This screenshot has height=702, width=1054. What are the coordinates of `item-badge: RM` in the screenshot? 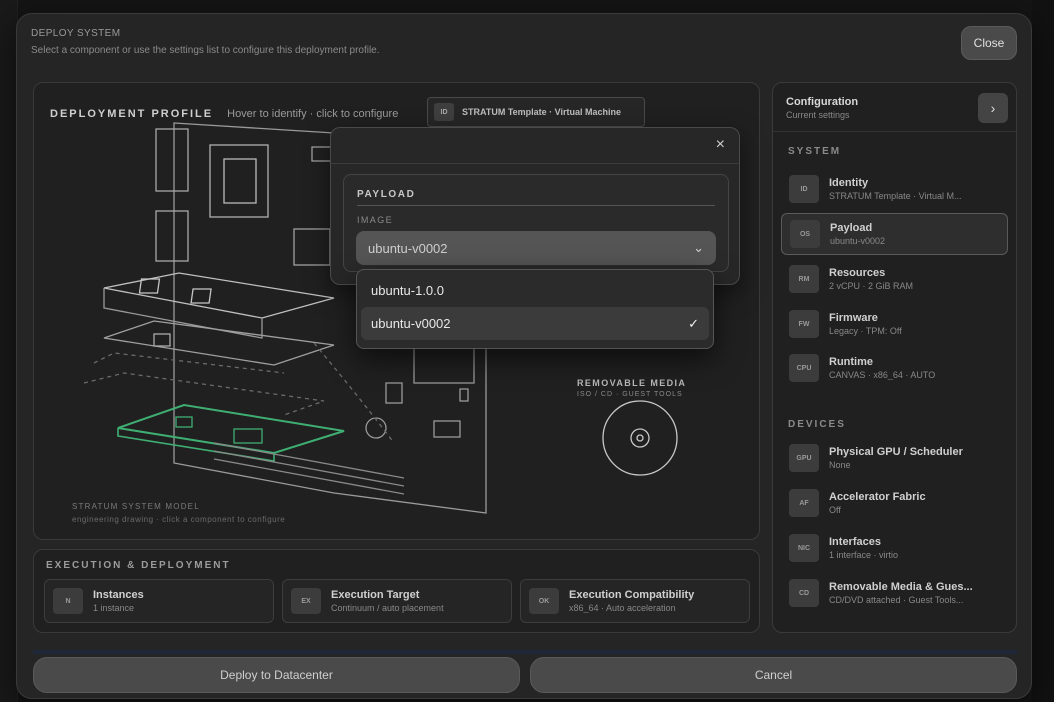 It's located at (804, 279).